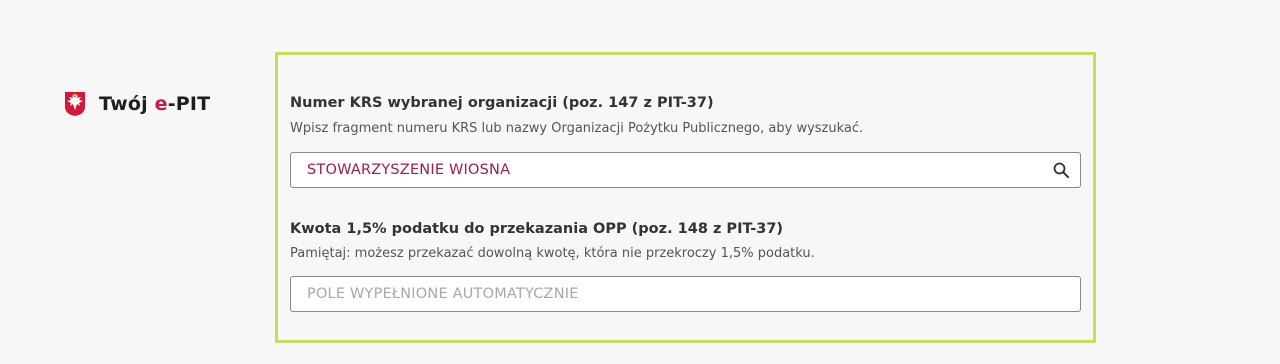 This screenshot has height=364, width=1280. I want to click on brand-logo: Twój e-PIT, so click(136, 104).